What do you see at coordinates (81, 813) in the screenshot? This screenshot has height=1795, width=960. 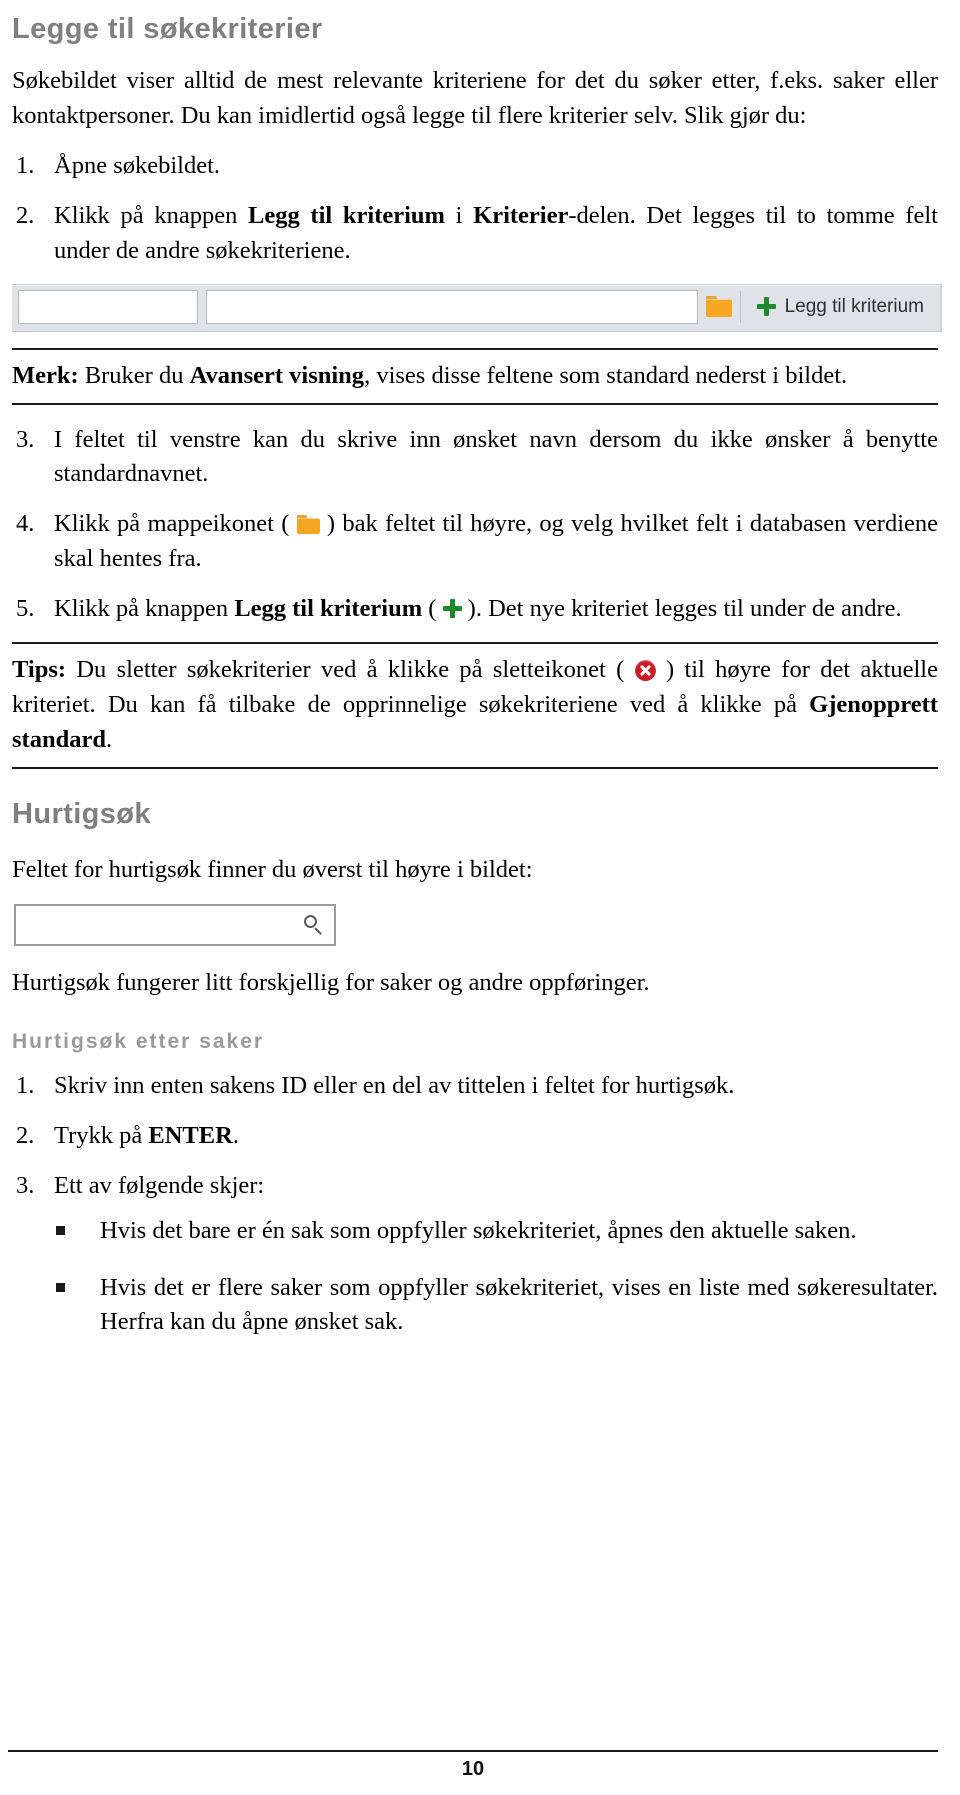 I see `section-heading-hurtigsok: Hurtigsøk` at bounding box center [81, 813].